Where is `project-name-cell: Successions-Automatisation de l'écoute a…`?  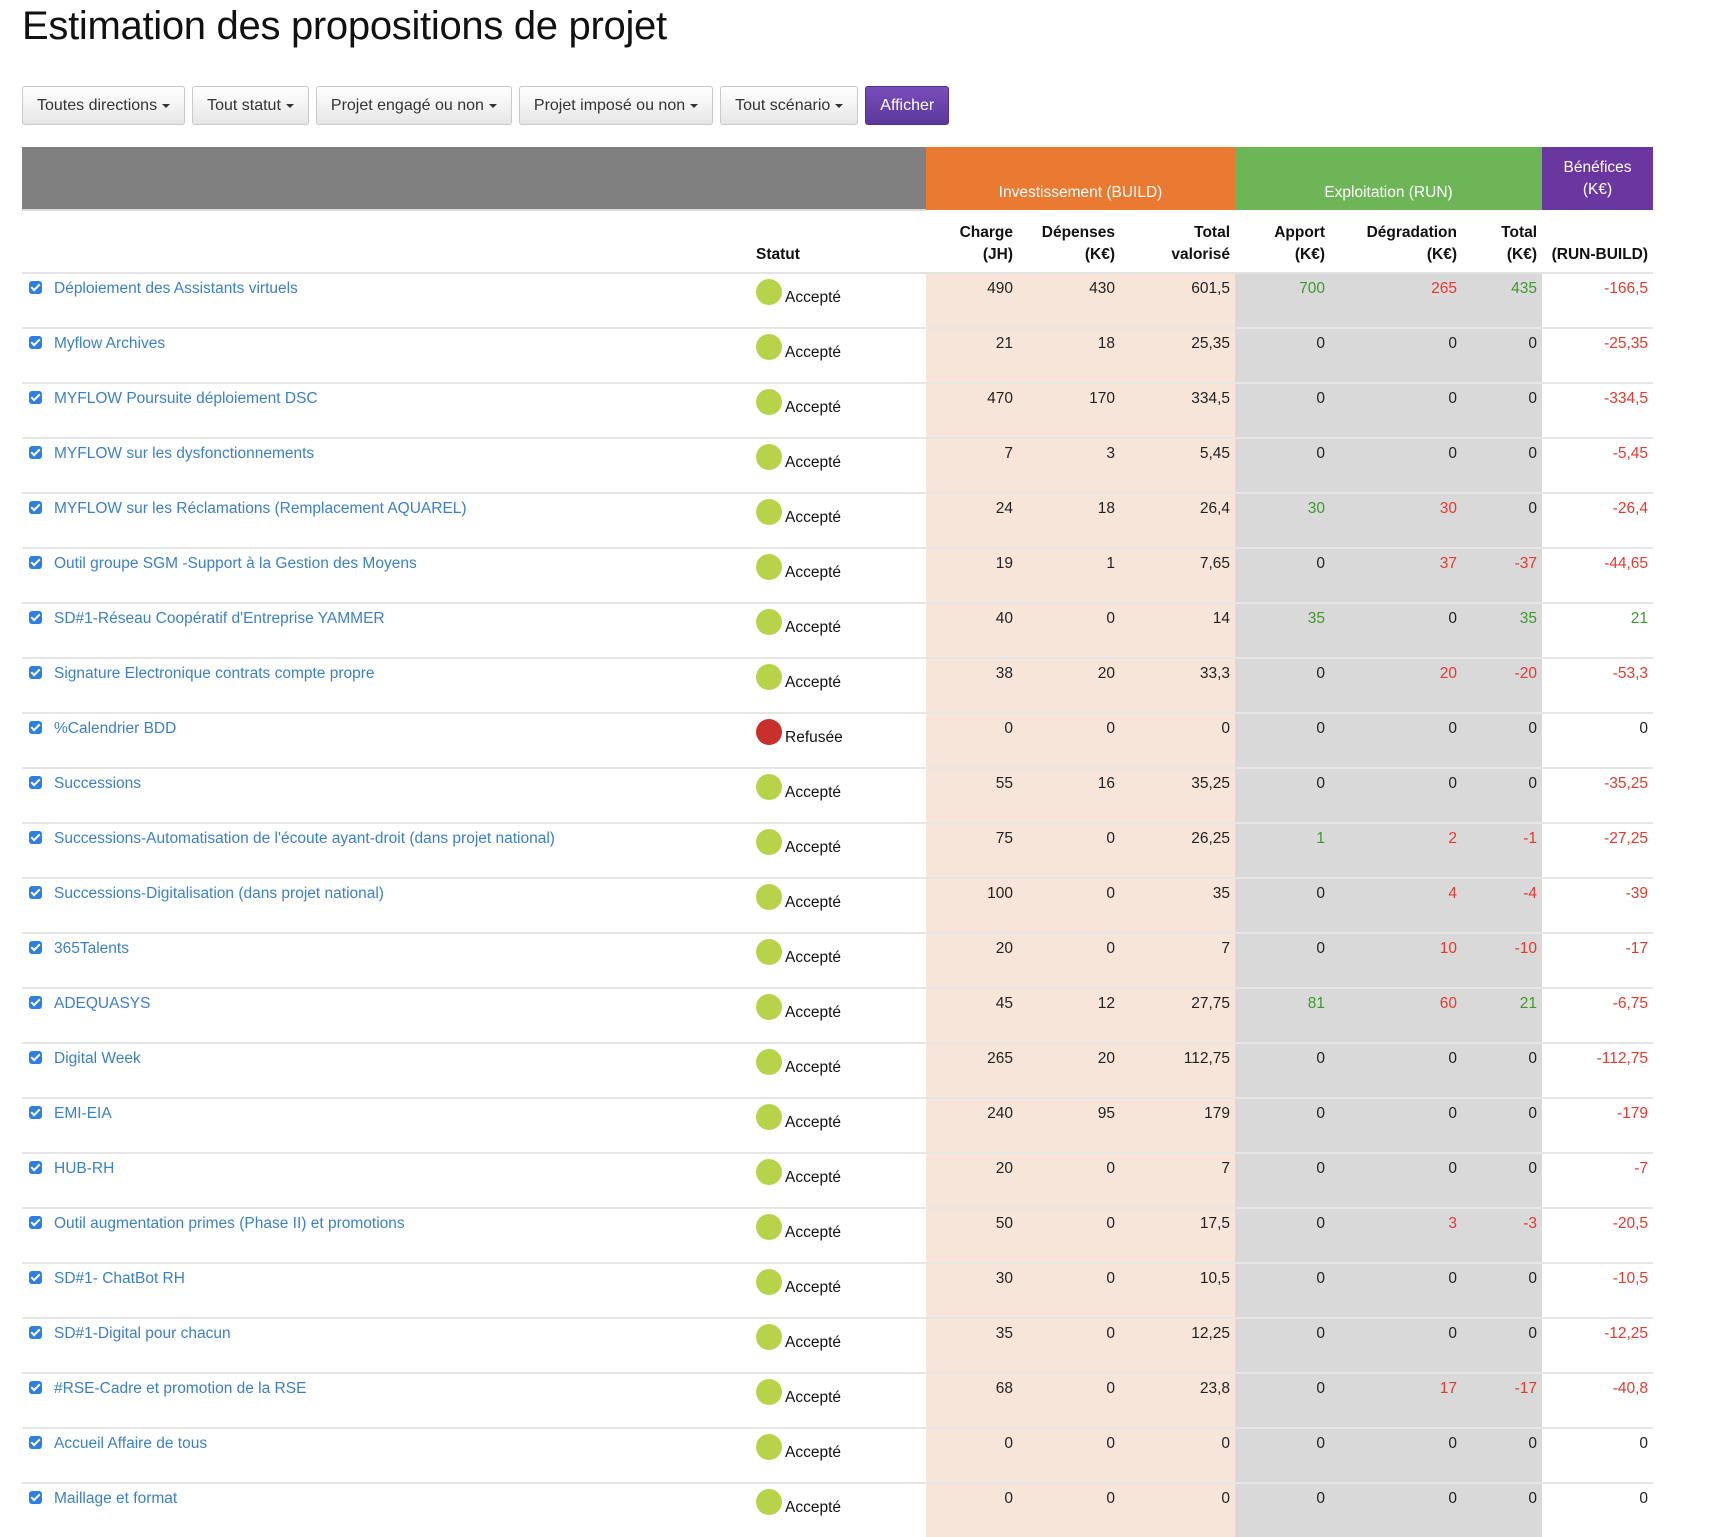 project-name-cell: Successions-Automatisation de l'écoute a… is located at coordinates (386, 850).